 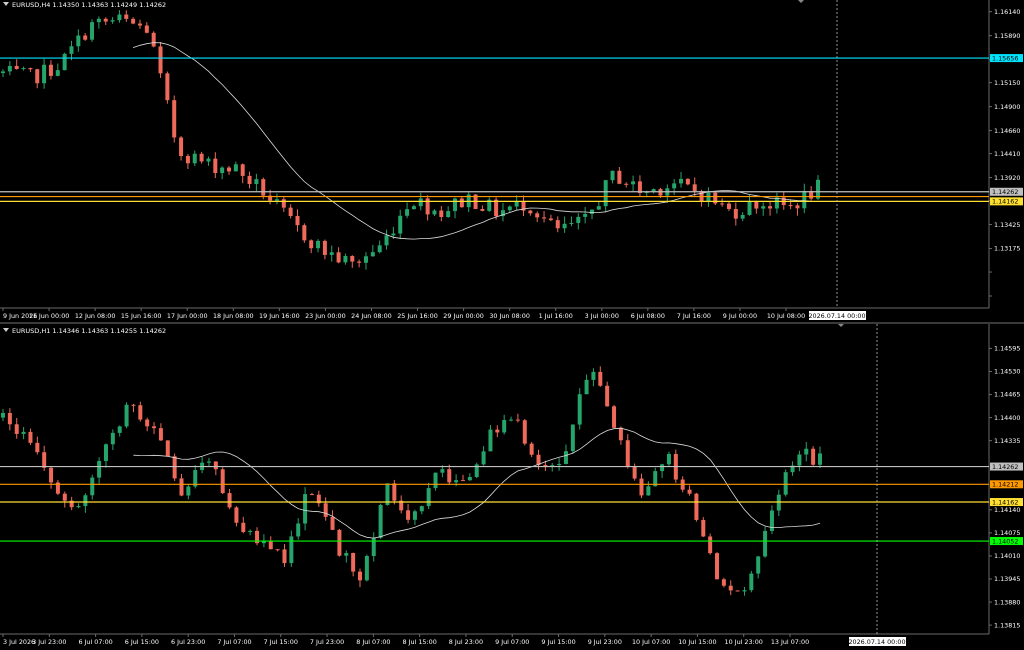 I want to click on price-tick-label: 1.15150, so click(x=1007, y=83).